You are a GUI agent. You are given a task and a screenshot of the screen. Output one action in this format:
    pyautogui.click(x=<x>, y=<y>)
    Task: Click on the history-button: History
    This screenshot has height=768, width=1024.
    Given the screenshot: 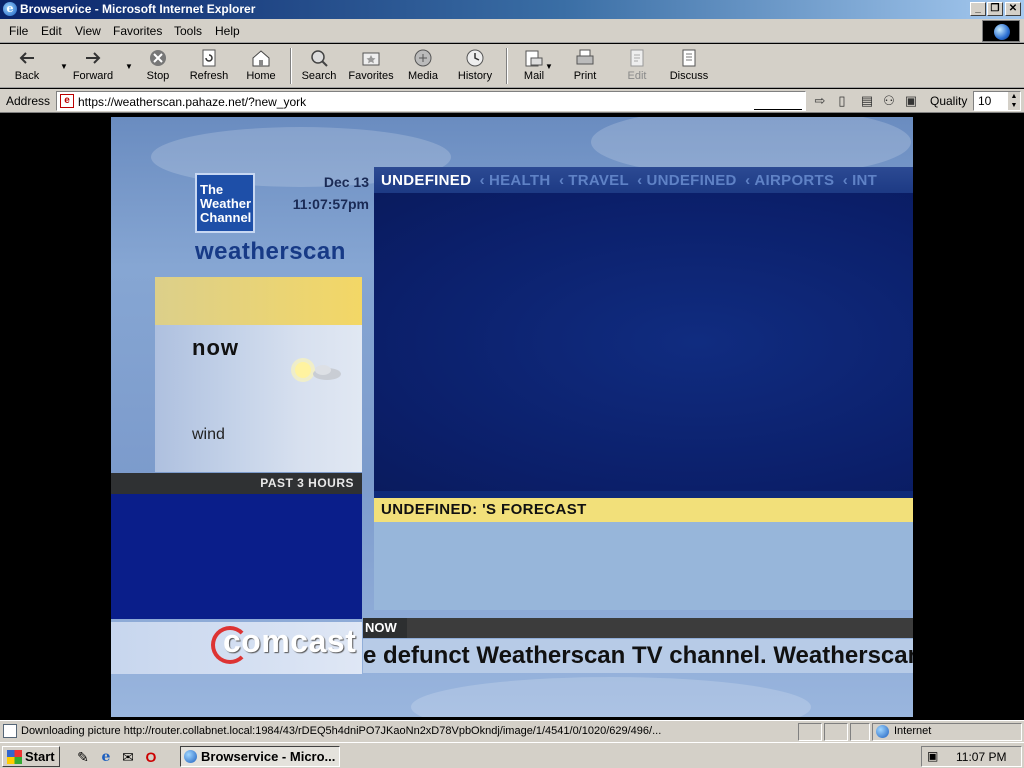 What is the action you would take?
    pyautogui.click(x=475, y=66)
    